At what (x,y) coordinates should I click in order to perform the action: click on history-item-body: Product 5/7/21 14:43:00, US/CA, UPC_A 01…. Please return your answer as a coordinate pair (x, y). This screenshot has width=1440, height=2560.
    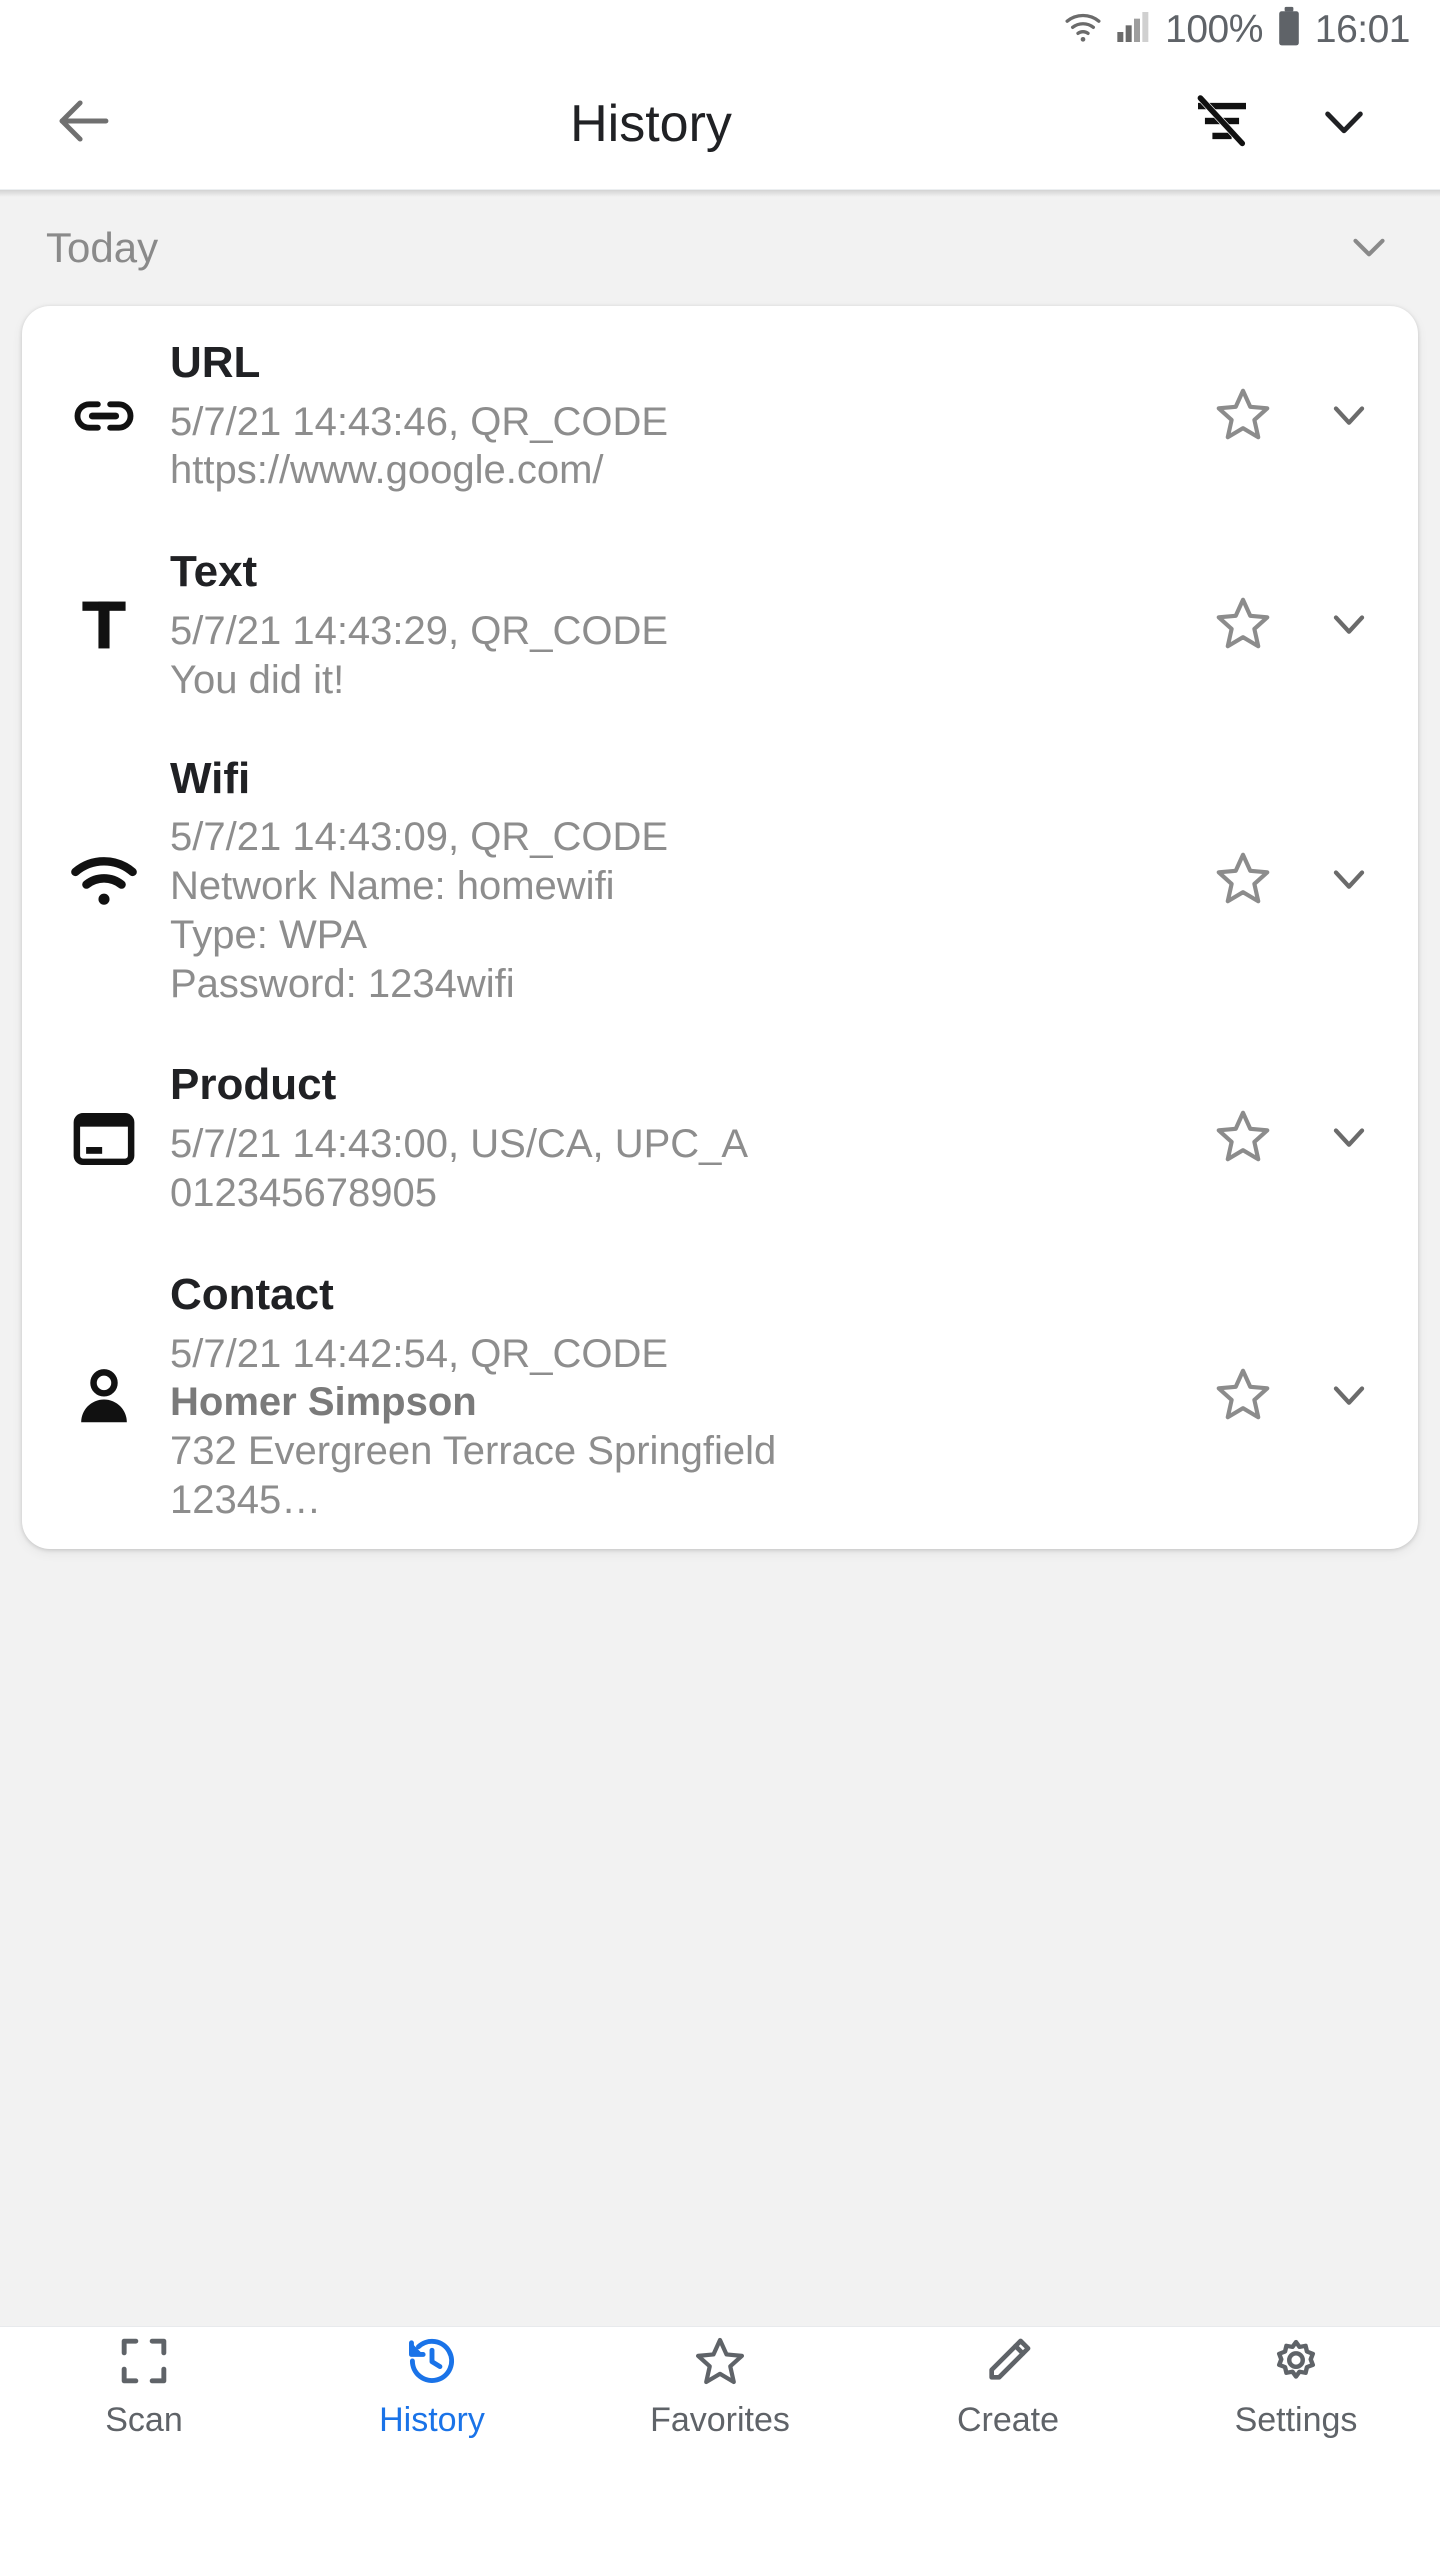
    Looking at the image, I should click on (674, 1138).